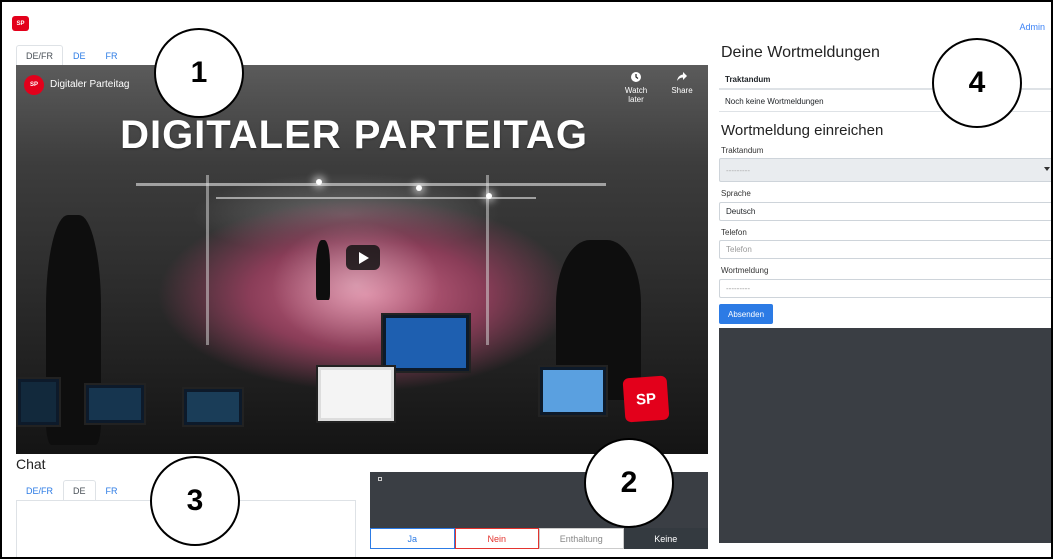 The width and height of the screenshot is (1053, 559). What do you see at coordinates (665, 538) in the screenshot?
I see `vote-keine-button: Keine` at bounding box center [665, 538].